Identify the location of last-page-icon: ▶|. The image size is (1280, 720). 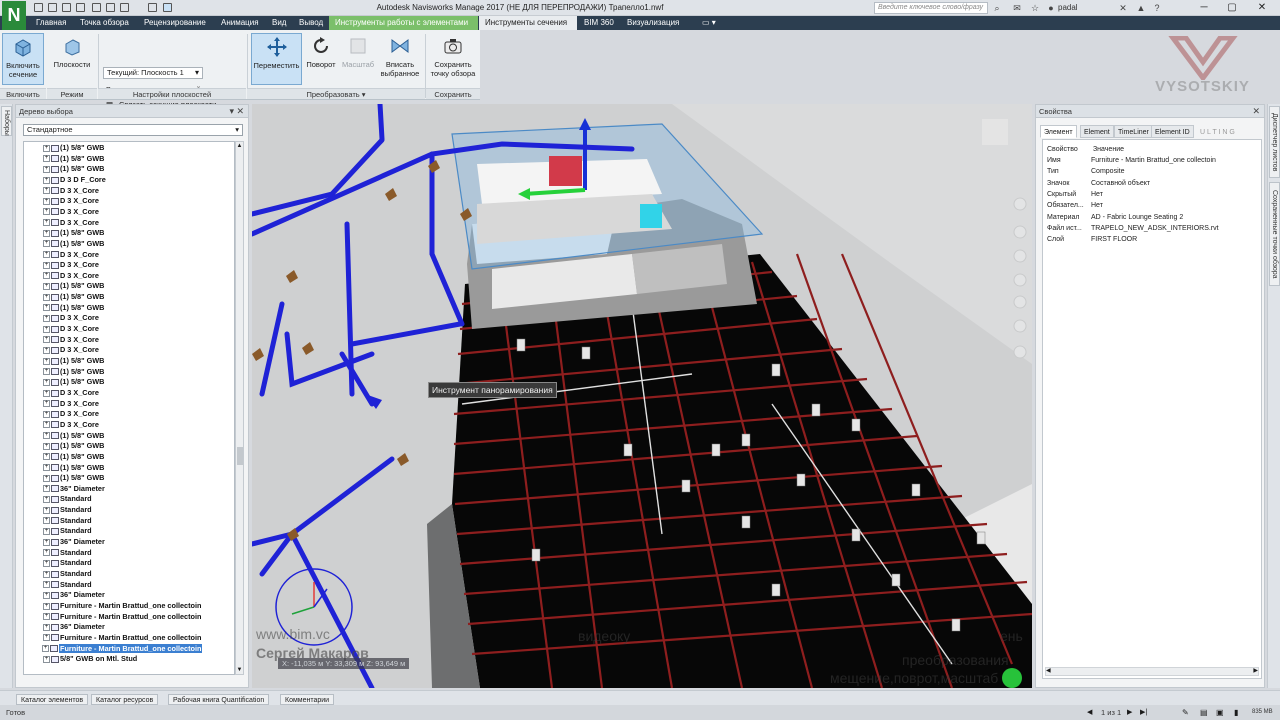
(1143, 712).